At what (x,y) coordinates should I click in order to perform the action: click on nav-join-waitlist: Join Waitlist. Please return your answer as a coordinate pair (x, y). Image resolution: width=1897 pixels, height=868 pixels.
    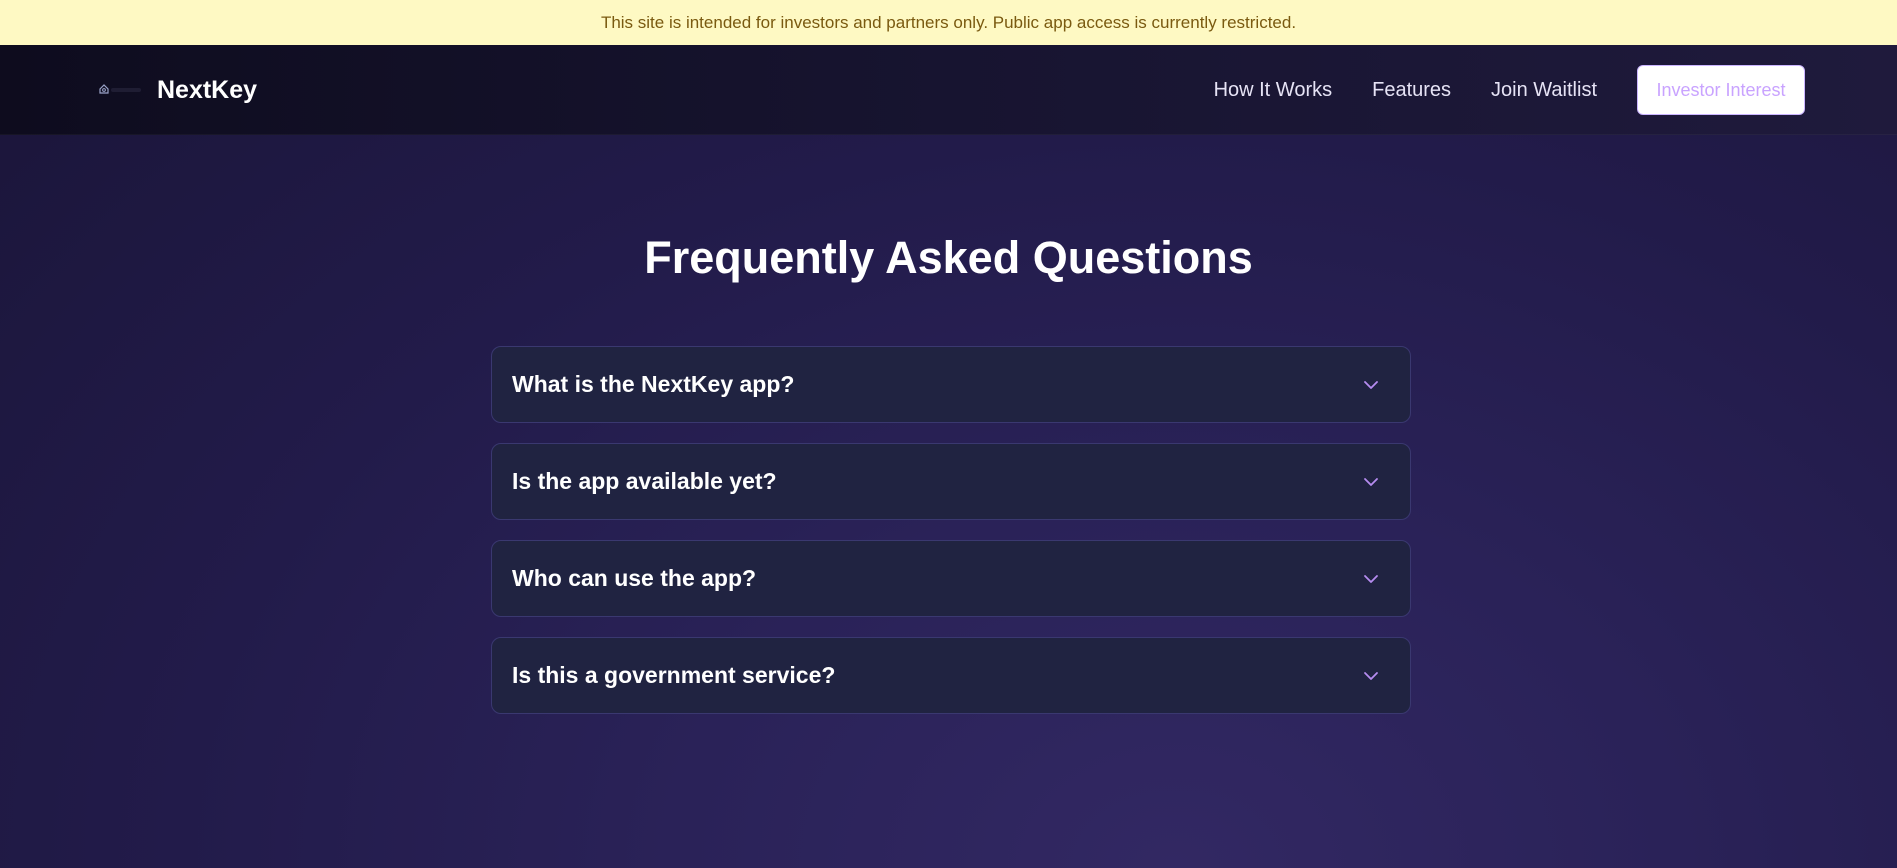
    Looking at the image, I should click on (1544, 90).